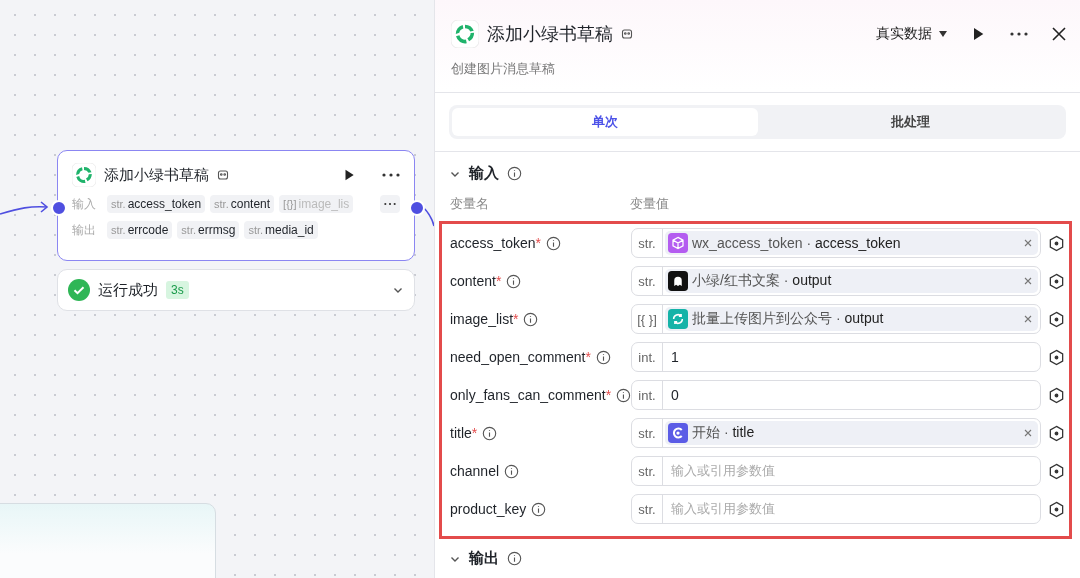 This screenshot has width=1080, height=578. Describe the element at coordinates (550, 34) in the screenshot. I see `panel-title: 添加小绿书草稿` at that location.